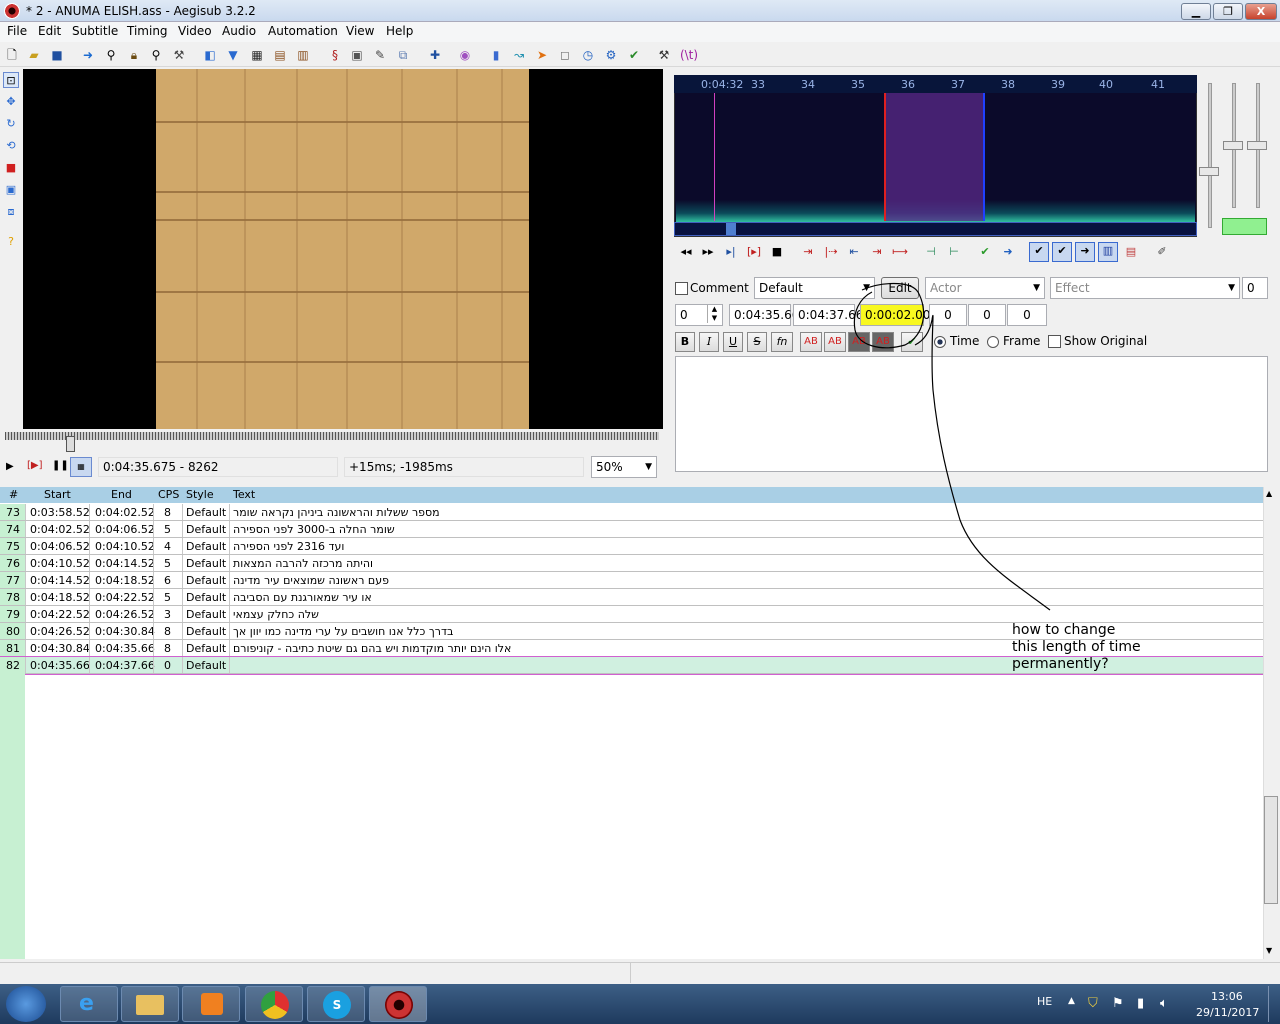 This screenshot has width=1280, height=1024. I want to click on properties-icon: §, so click(335, 55).